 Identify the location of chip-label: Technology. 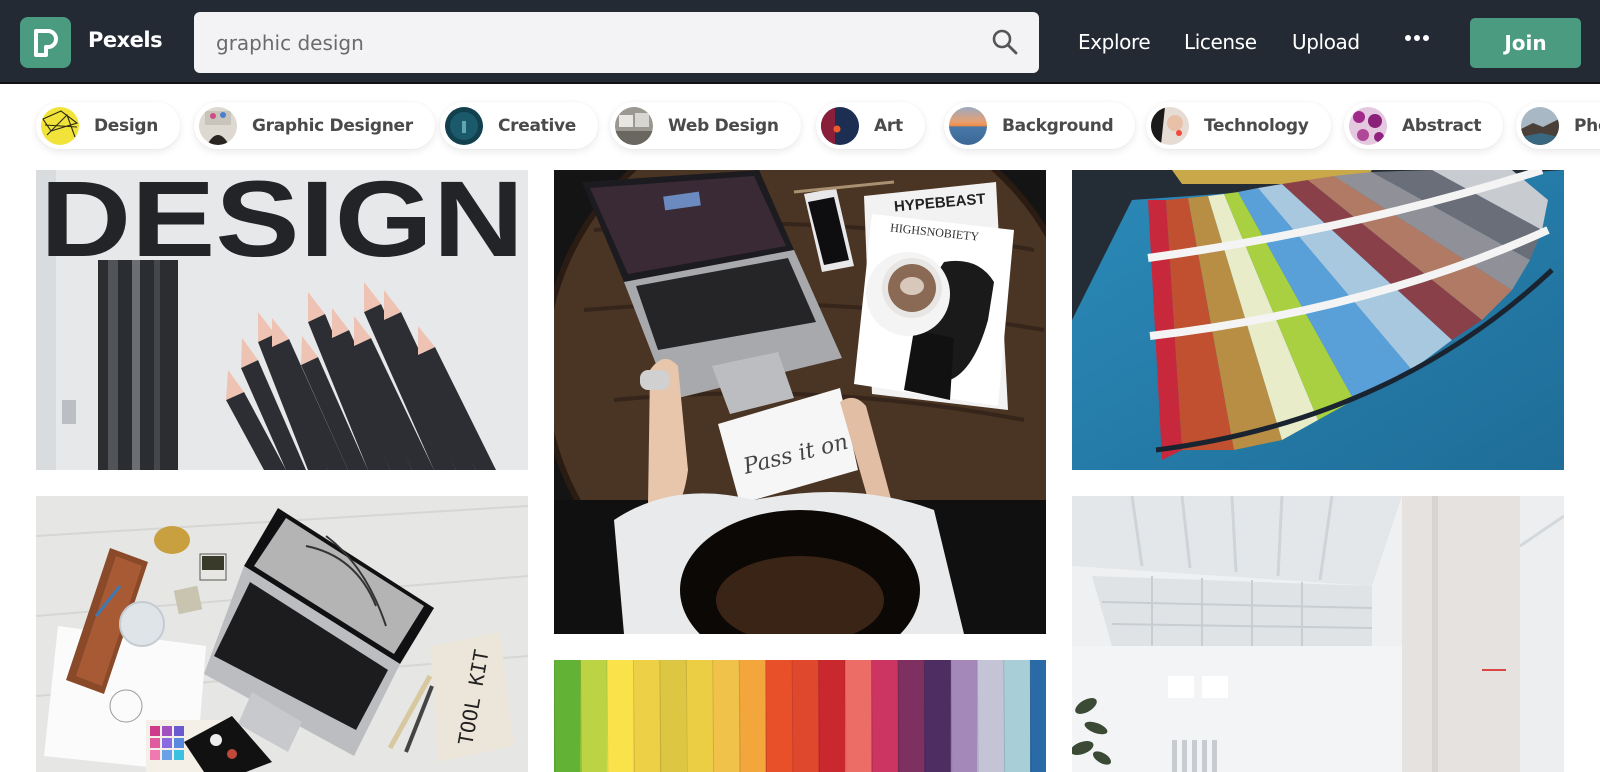
(1256, 125).